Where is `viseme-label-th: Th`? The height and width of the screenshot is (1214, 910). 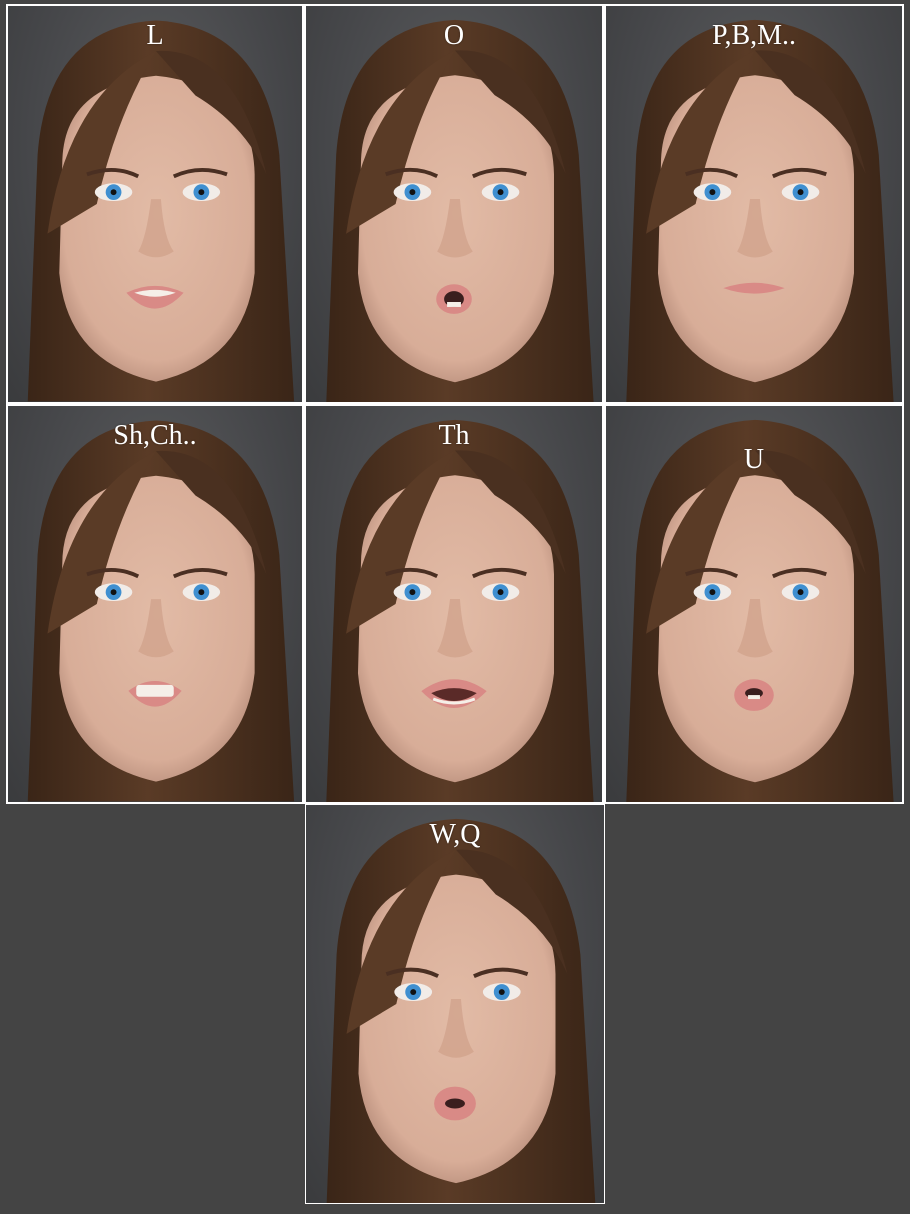 viseme-label-th: Th is located at coordinates (454, 435).